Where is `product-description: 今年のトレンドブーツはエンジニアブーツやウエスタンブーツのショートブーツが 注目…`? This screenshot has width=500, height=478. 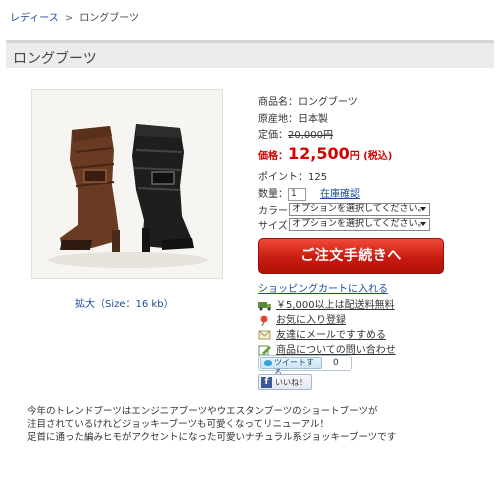 product-description: 今年のトレンドブーツはエンジニアブーツやウエスタンブーツのショートブーツが 注目… is located at coordinates (211, 424).